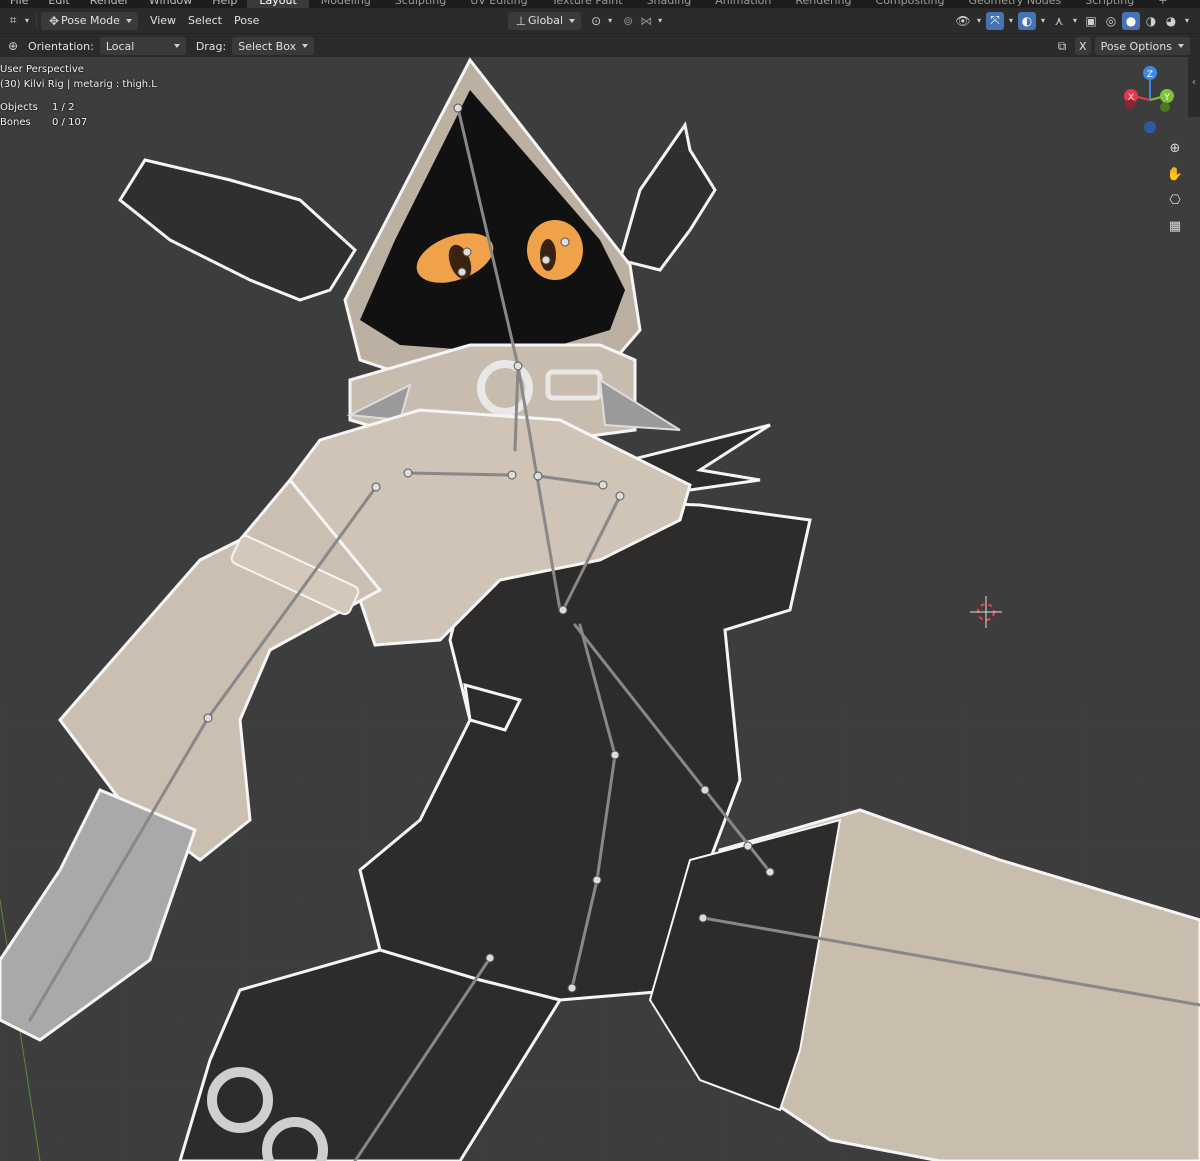 This screenshot has width=1200, height=1161. Describe the element at coordinates (78, 107) in the screenshot. I see `objects-stat: Objects 1 / 2` at that location.